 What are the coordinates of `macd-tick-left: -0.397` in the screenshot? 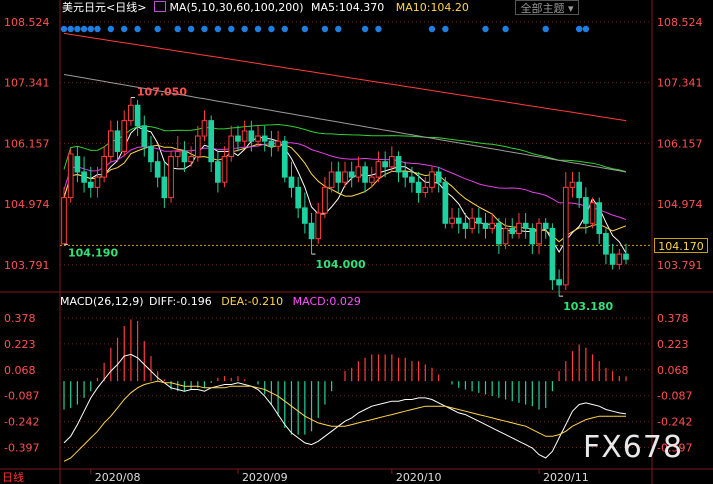 It's located at (21, 447).